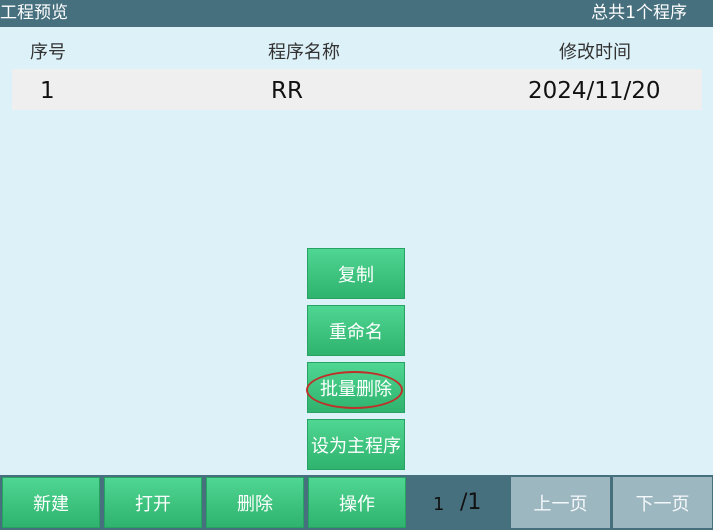 The image size is (713, 530). I want to click on title-bar: 工程预览 总共1个程序, so click(356, 13).